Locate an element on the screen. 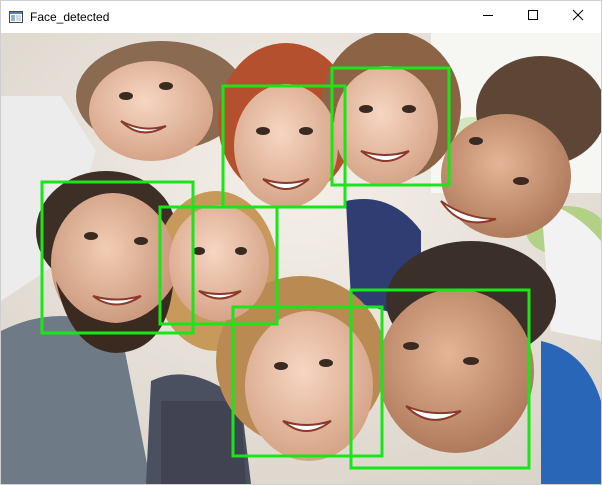 The image size is (602, 485). window-title: Face_detected is located at coordinates (70, 17).